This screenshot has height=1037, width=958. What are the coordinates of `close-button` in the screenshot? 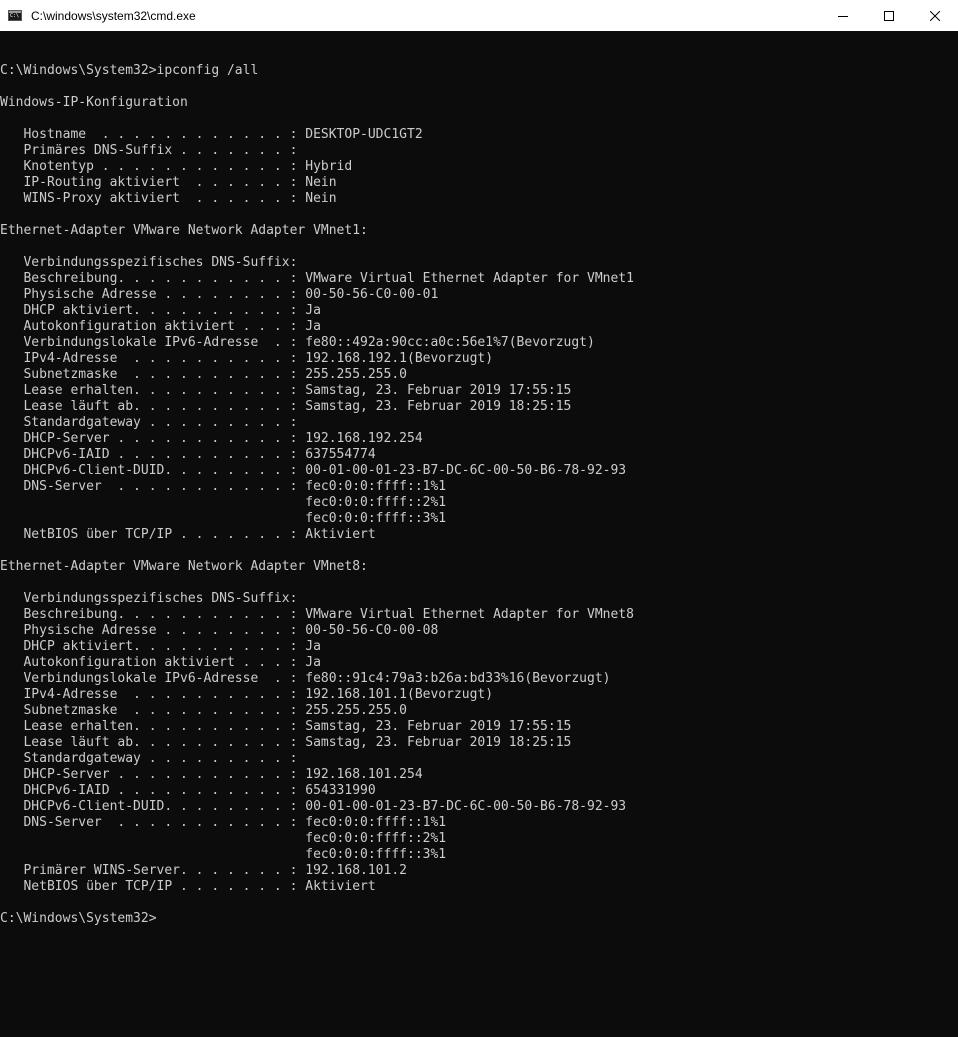 It's located at (935, 15).